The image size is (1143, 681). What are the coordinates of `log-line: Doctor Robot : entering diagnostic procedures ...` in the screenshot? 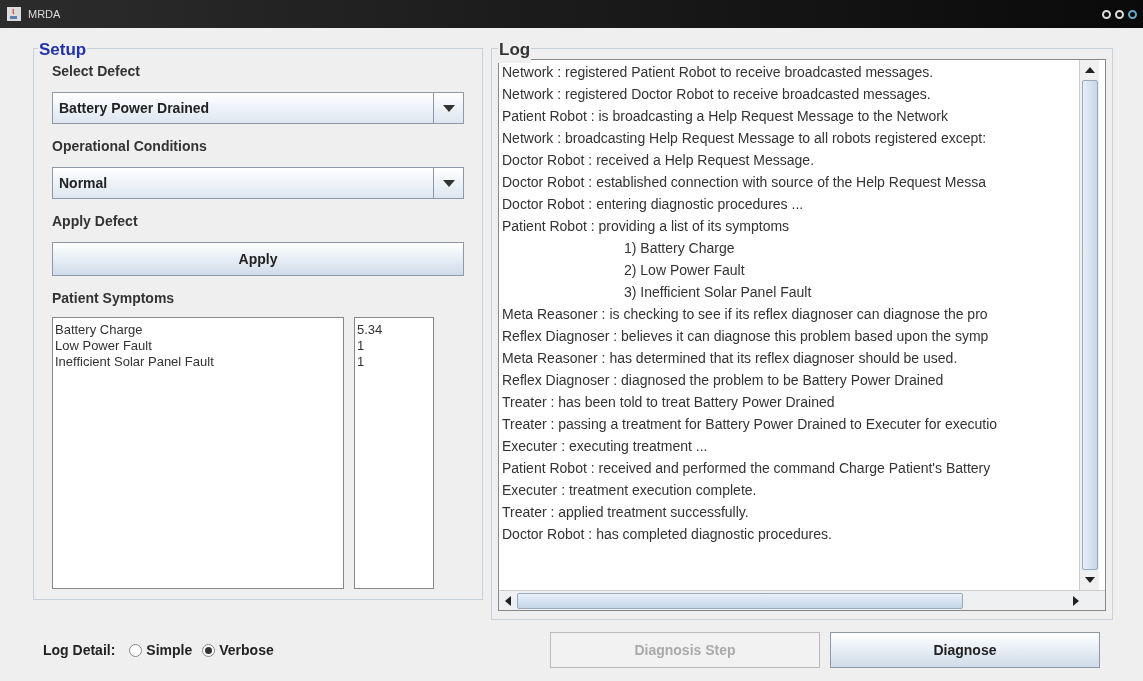 It's located at (653, 204).